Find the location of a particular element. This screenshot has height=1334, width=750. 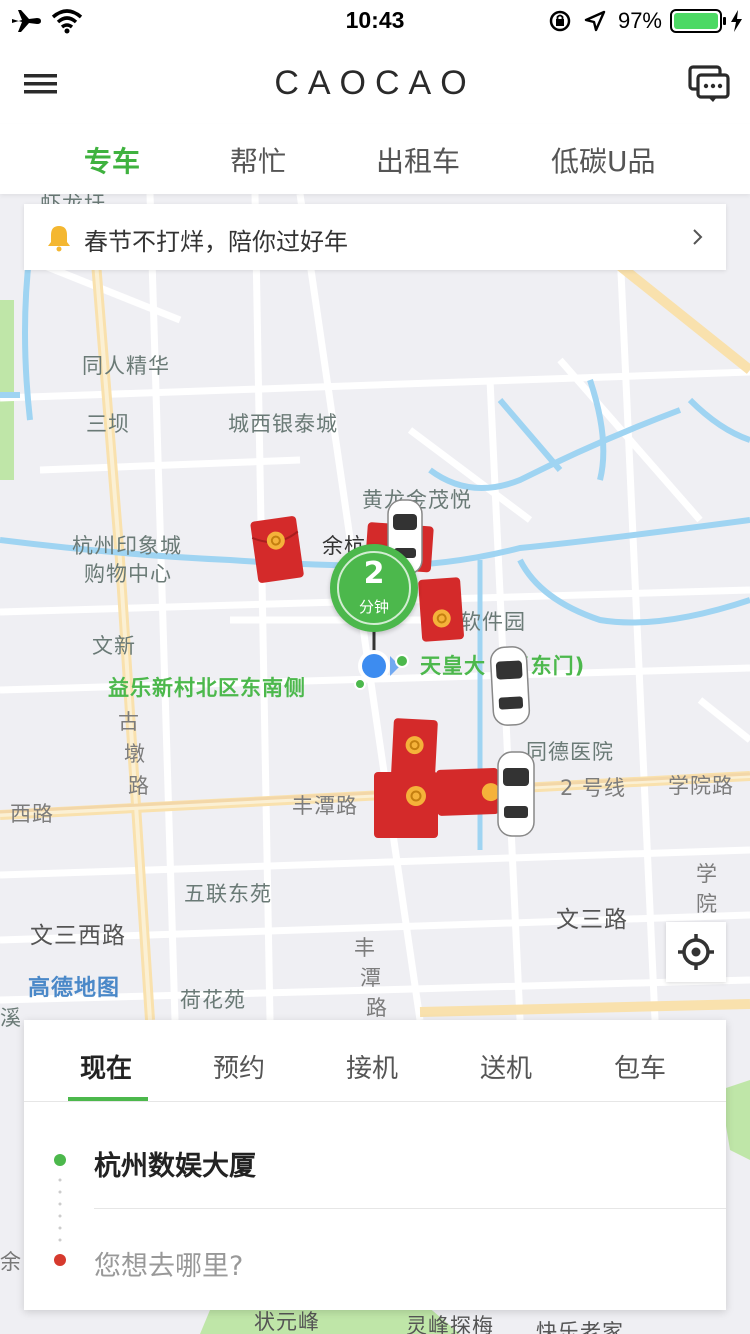

route-dots is located at coordinates (60, 1210).